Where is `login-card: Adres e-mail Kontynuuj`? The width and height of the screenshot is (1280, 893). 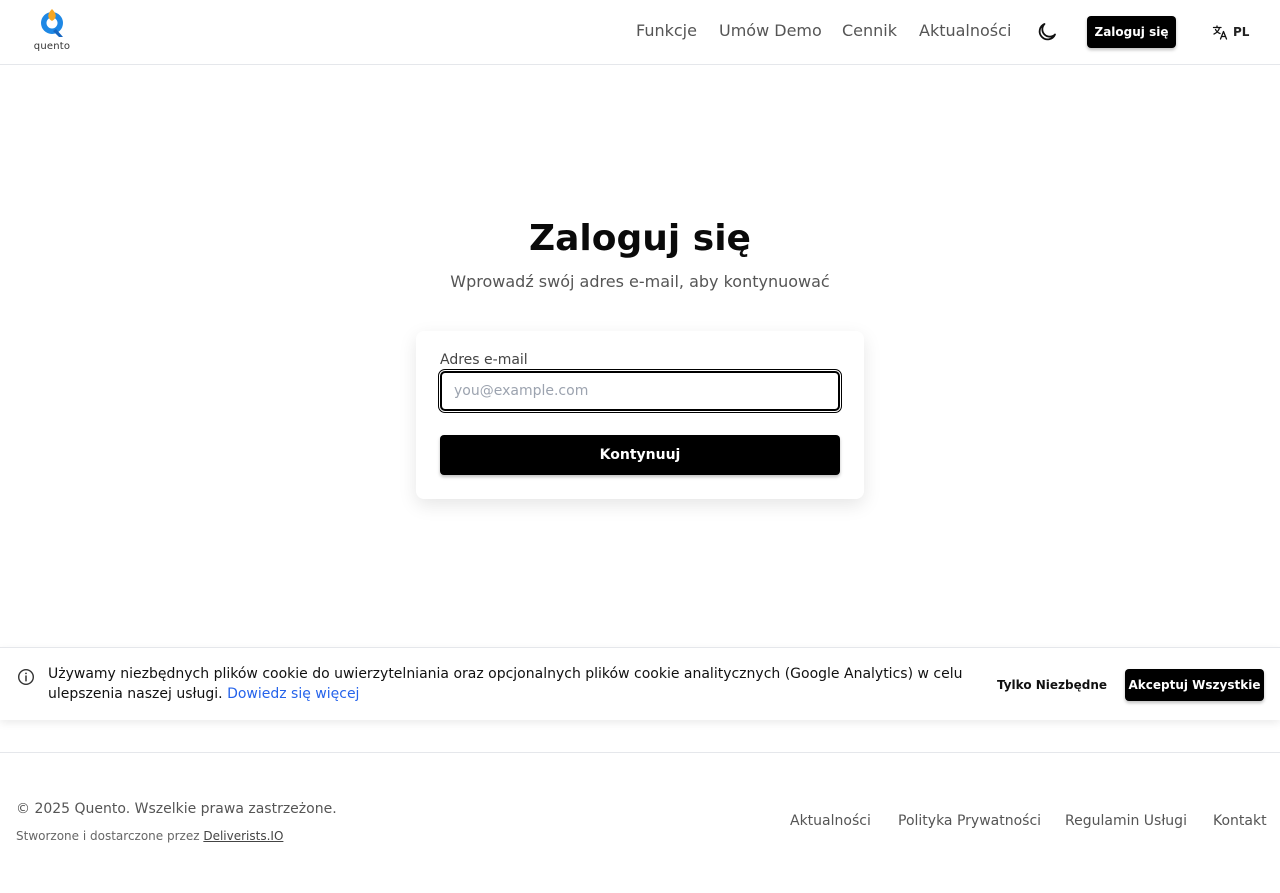
login-card: Adres e-mail Kontynuuj is located at coordinates (640, 415).